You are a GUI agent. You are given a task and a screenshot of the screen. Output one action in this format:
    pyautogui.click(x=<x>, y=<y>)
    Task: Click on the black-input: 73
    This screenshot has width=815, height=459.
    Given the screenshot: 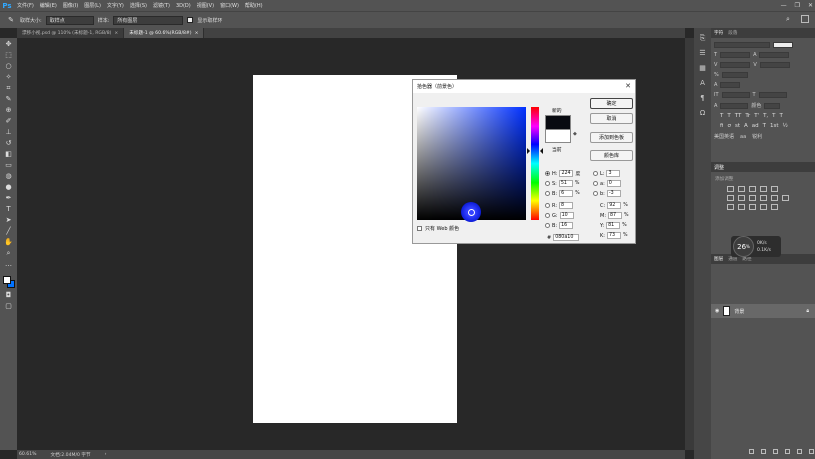 What is the action you would take?
    pyautogui.click(x=613, y=235)
    